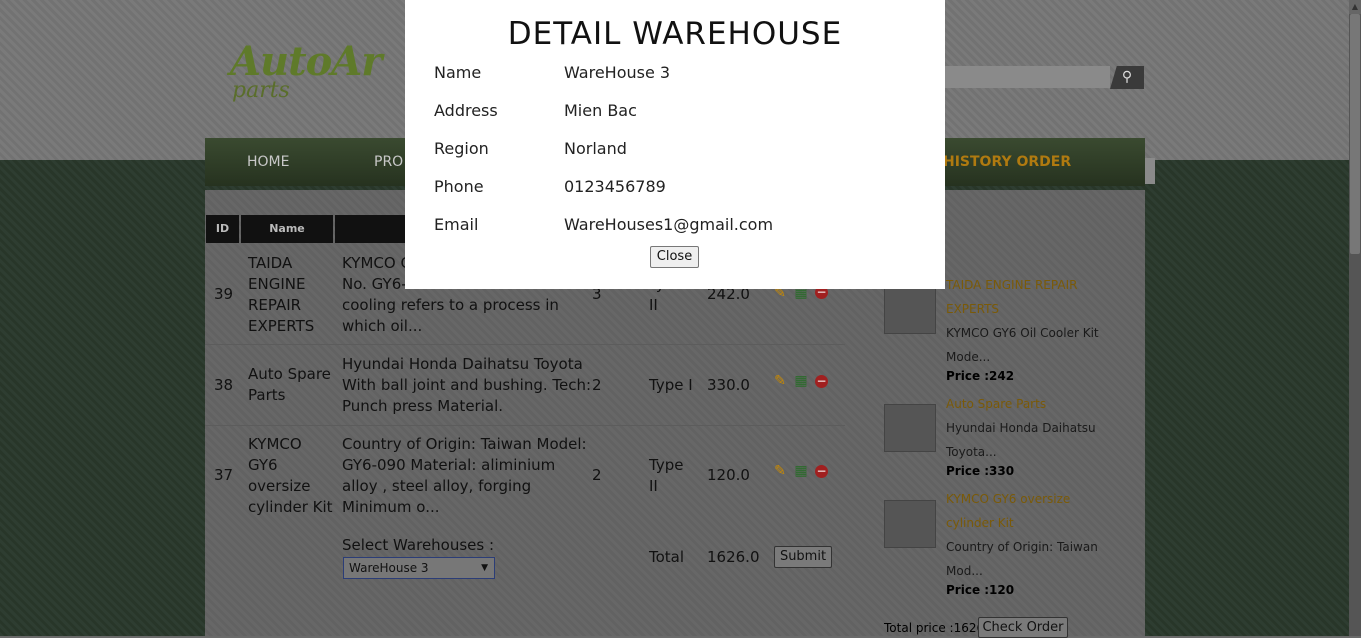 This screenshot has height=638, width=1361. What do you see at coordinates (222, 229) in the screenshot?
I see `column-header-id: ID` at bounding box center [222, 229].